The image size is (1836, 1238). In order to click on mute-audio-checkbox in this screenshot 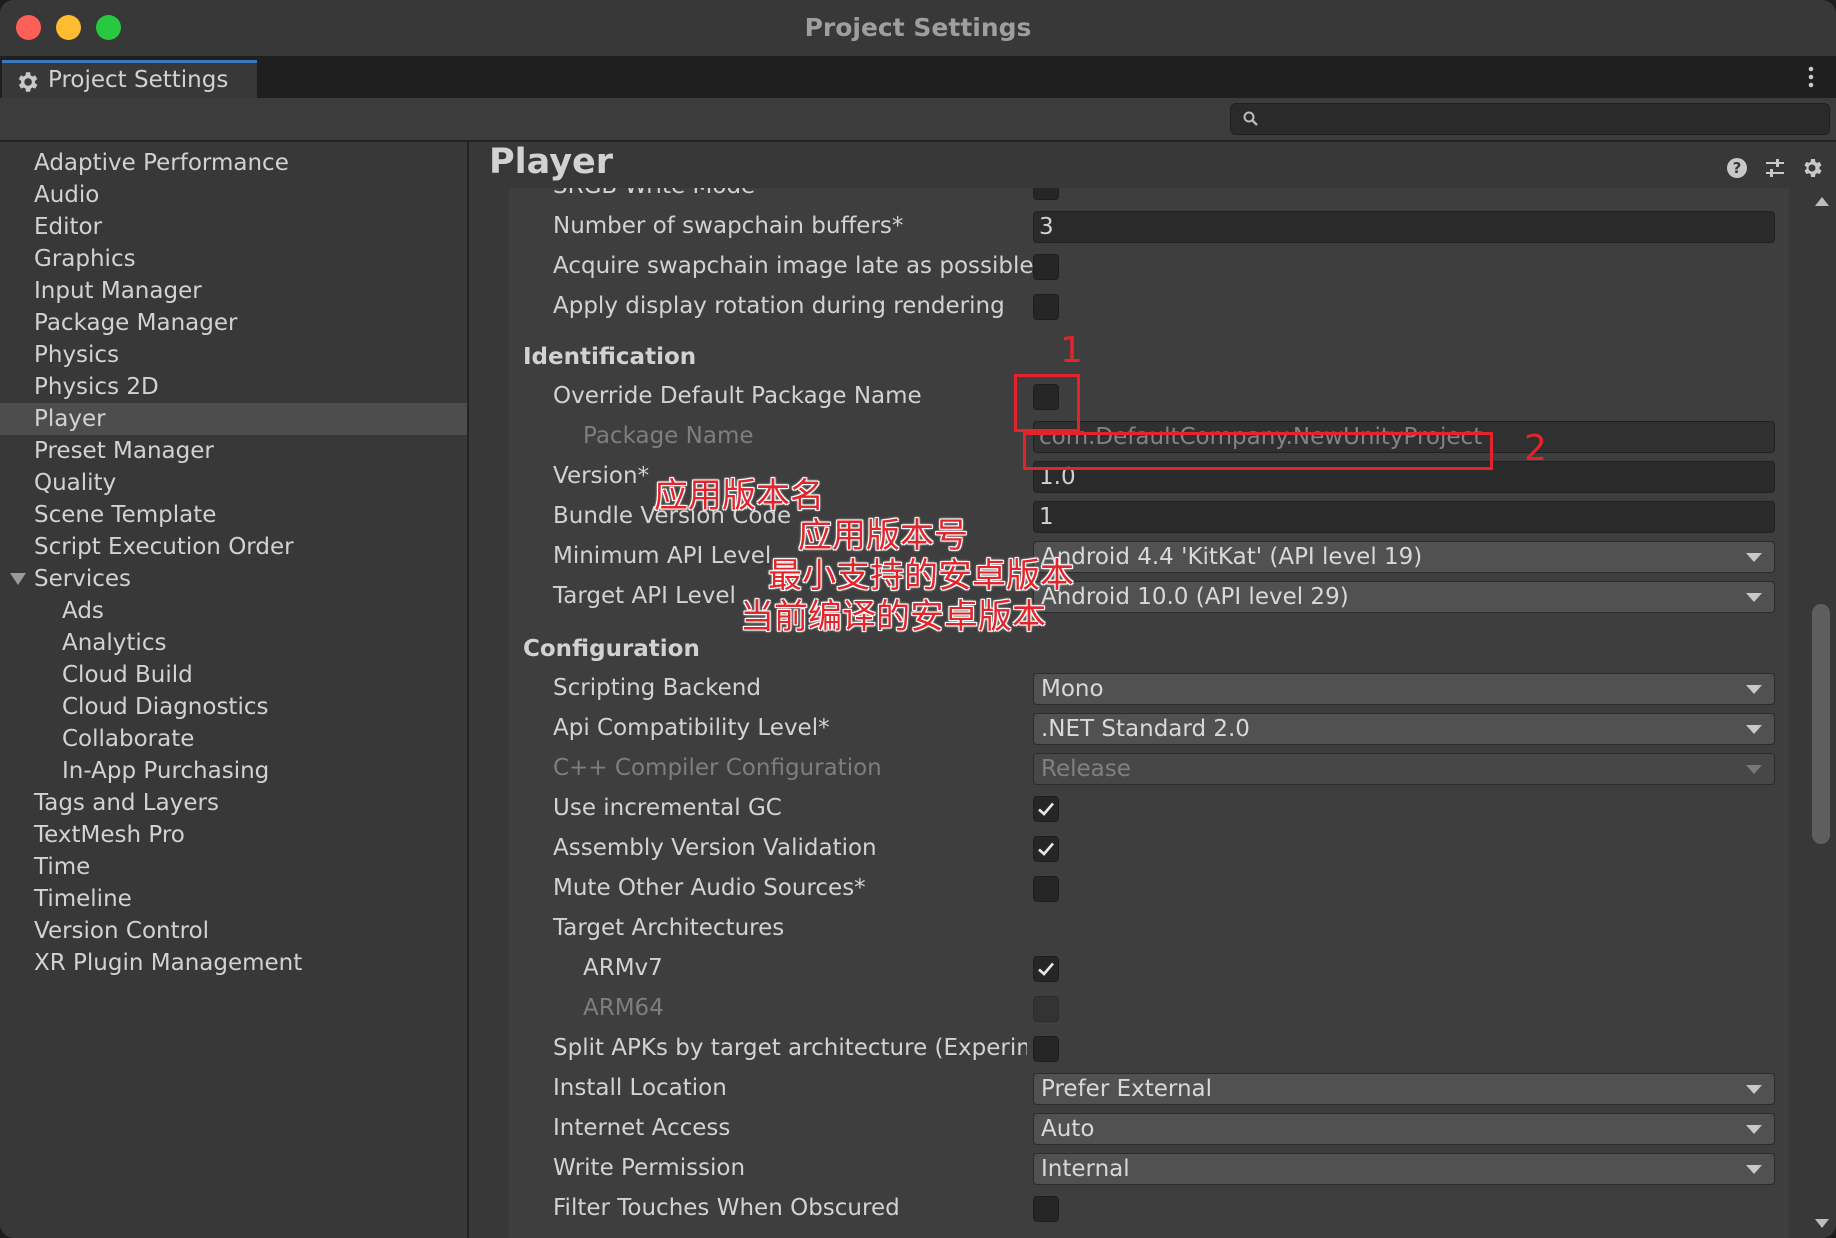, I will do `click(1046, 889)`.